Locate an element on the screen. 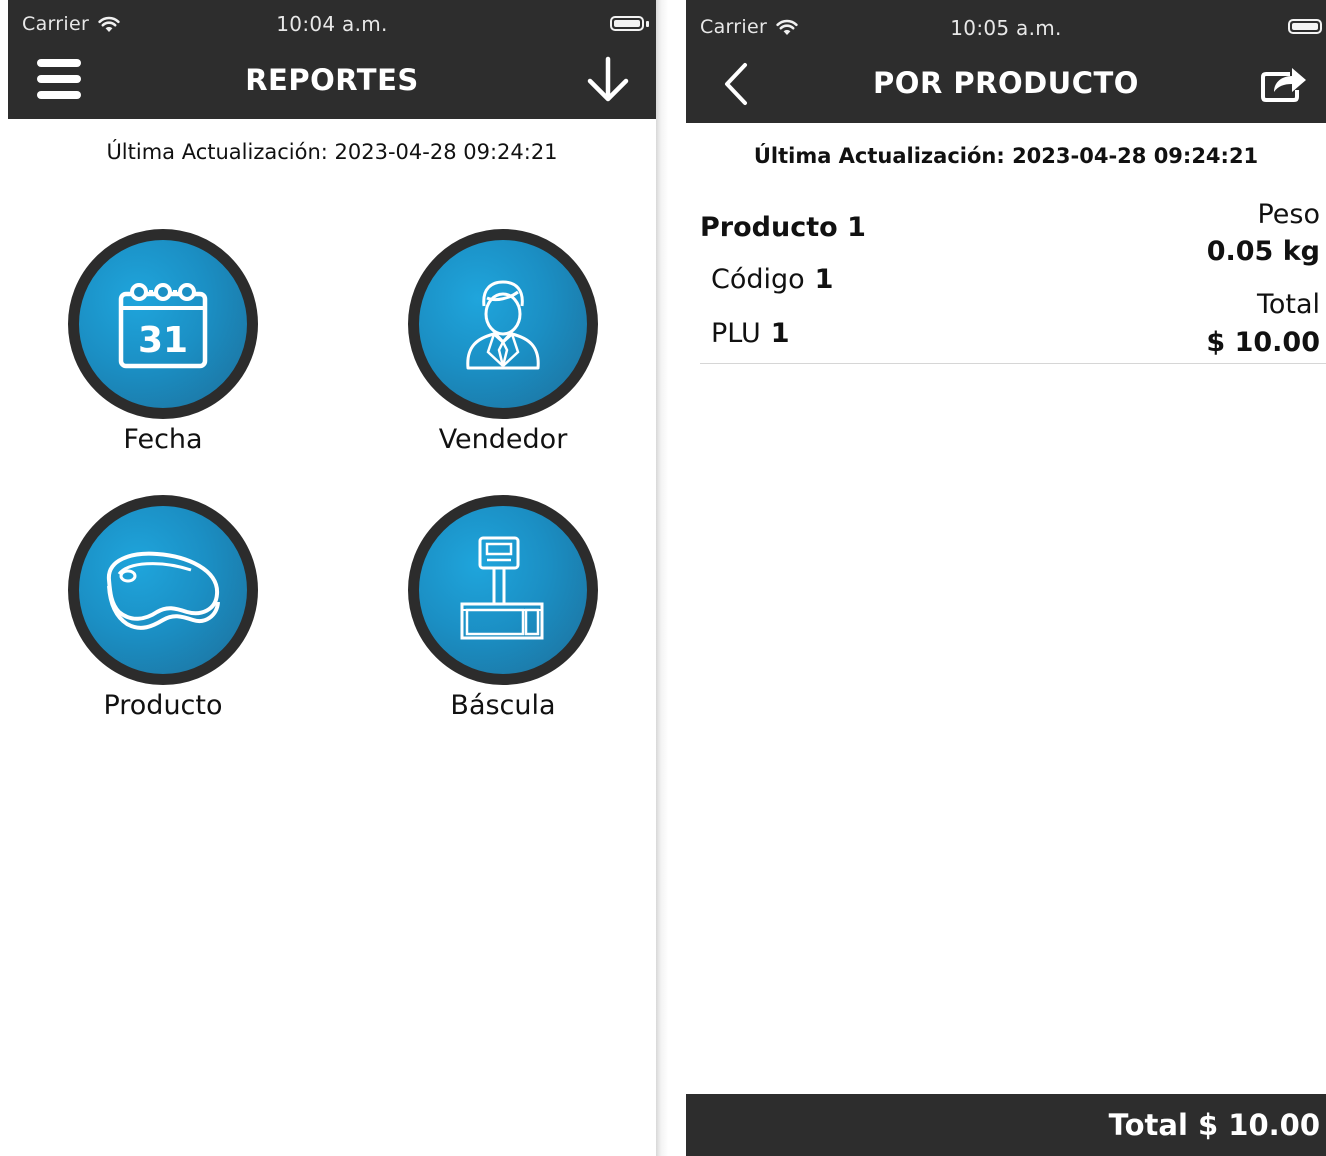 Image resolution: width=1326 pixels, height=1156 pixels. product-name: Producto 1 is located at coordinates (783, 227).